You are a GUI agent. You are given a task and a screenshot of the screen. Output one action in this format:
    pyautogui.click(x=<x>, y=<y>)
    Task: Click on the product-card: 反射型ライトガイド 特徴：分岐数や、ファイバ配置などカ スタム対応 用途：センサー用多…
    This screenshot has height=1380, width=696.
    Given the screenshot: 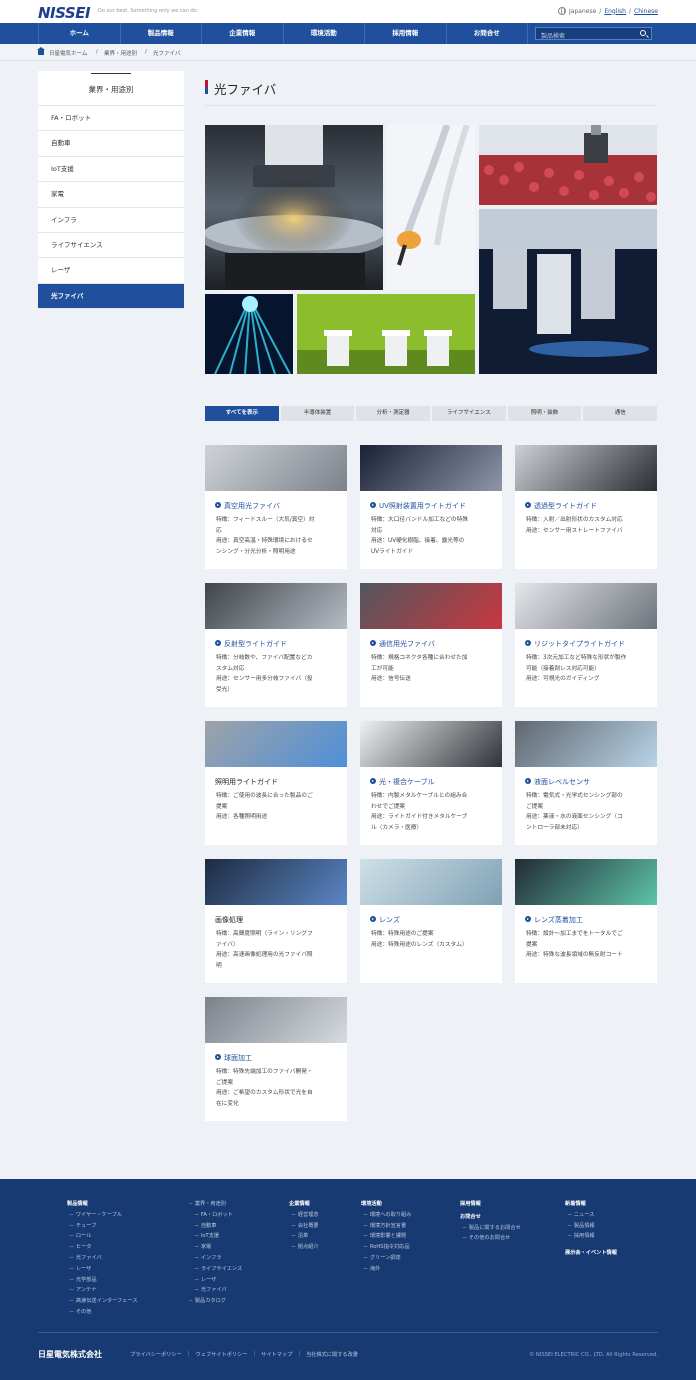 What is the action you would take?
    pyautogui.click(x=276, y=645)
    